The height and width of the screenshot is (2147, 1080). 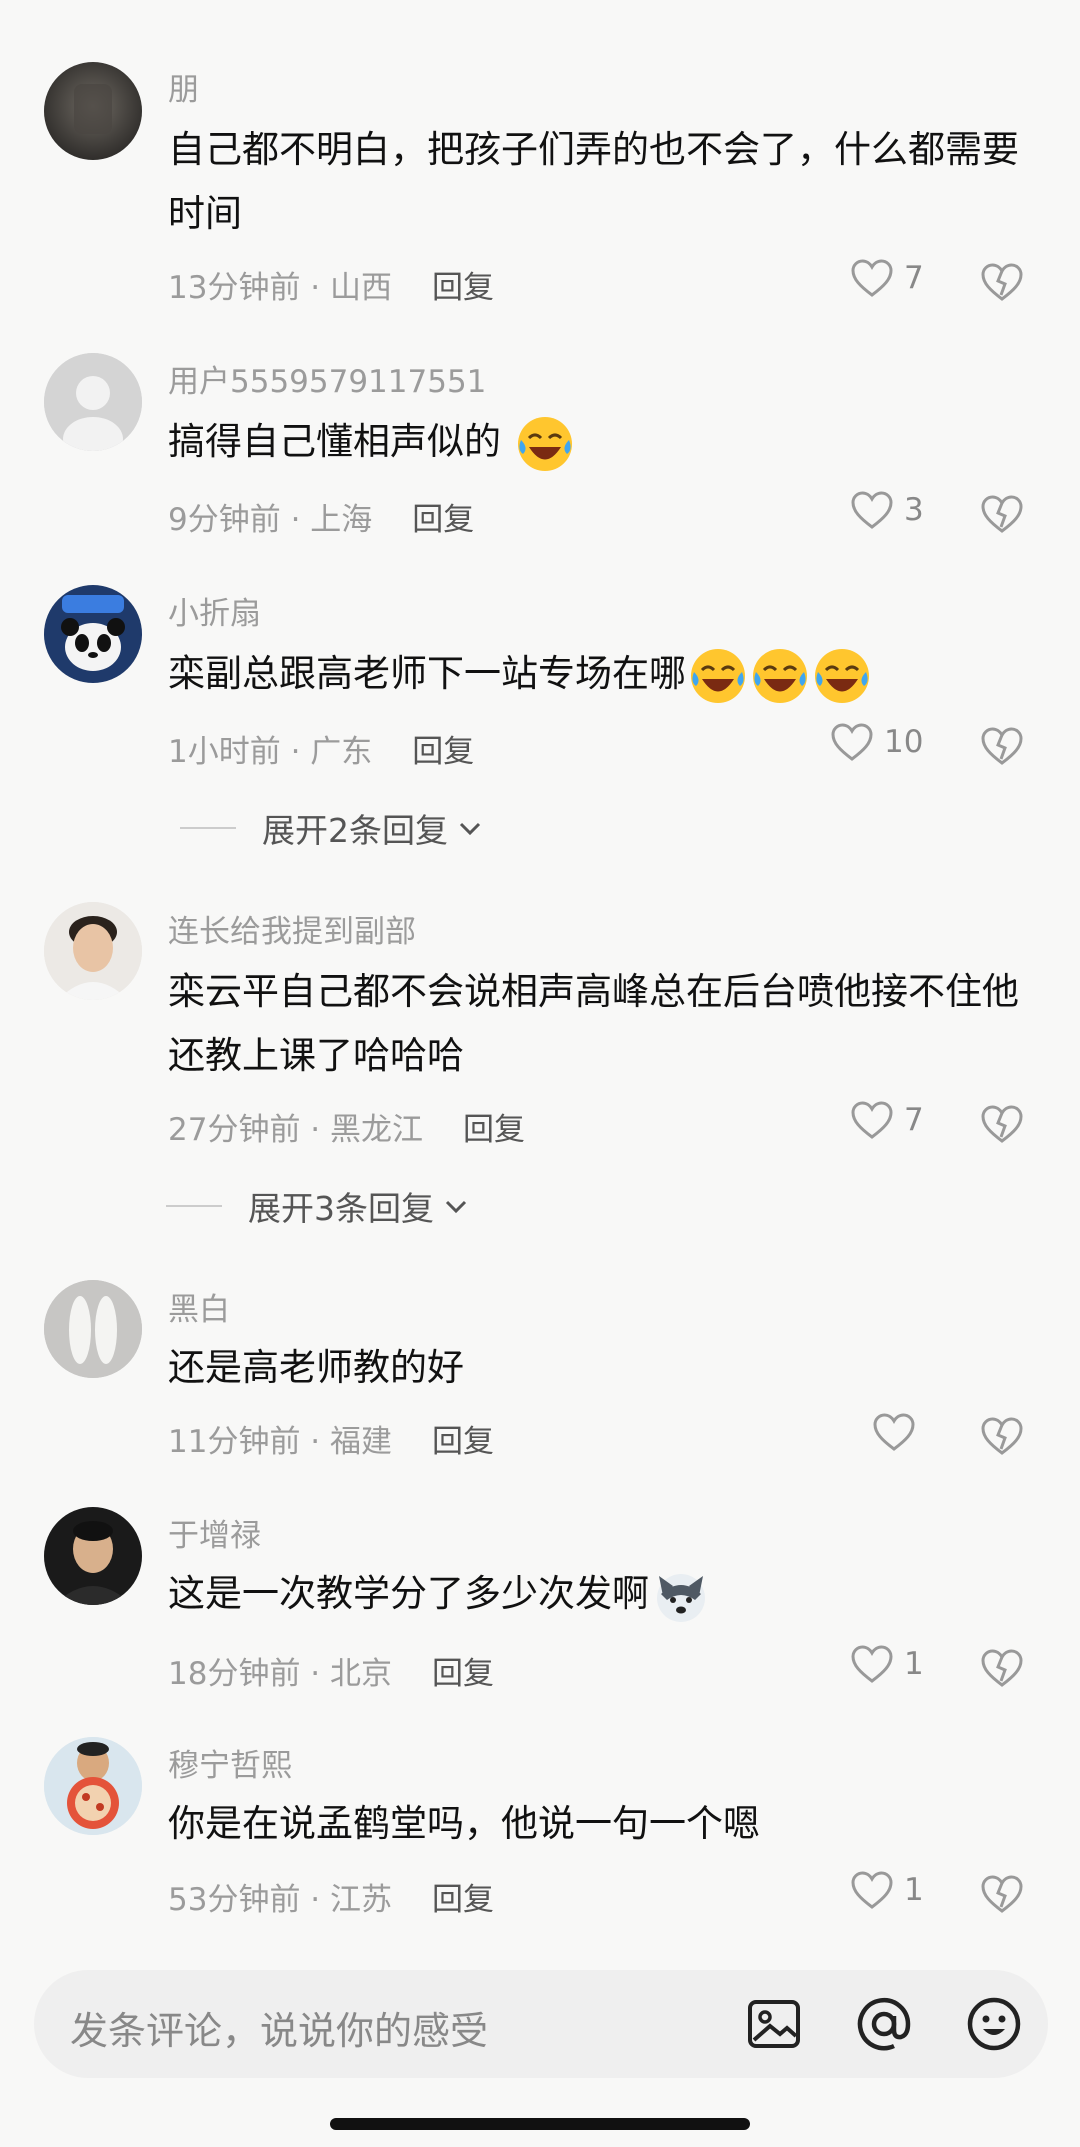 What do you see at coordinates (884, 2026) in the screenshot?
I see `at-icon` at bounding box center [884, 2026].